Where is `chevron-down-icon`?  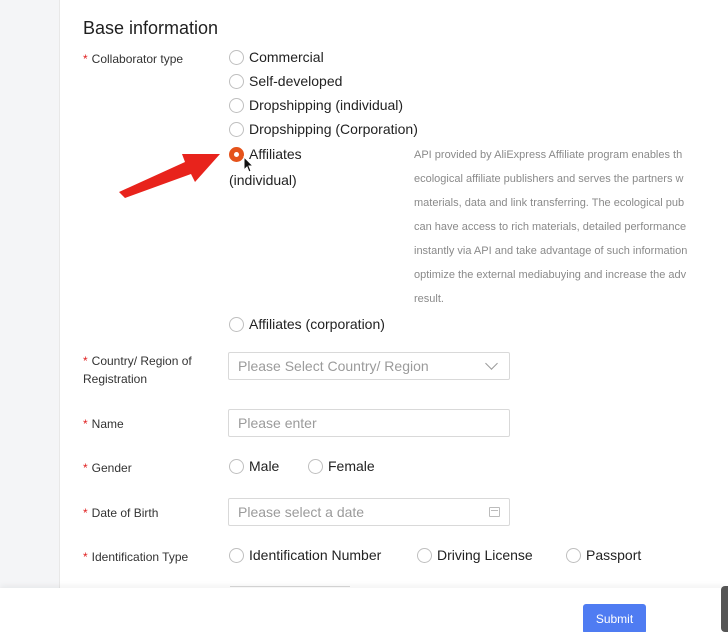 chevron-down-icon is located at coordinates (491, 363).